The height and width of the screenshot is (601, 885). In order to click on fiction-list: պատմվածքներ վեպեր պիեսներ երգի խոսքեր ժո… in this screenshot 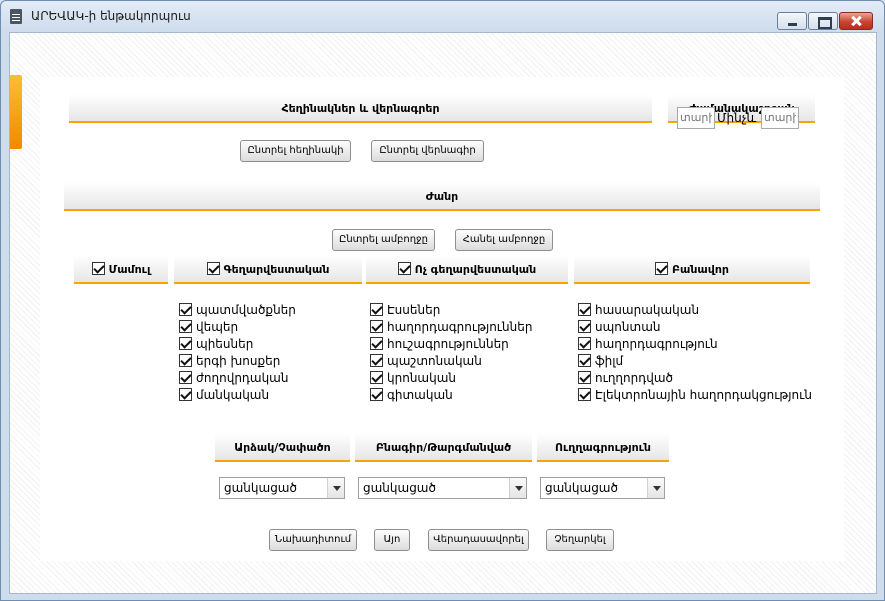, I will do `click(237, 353)`.